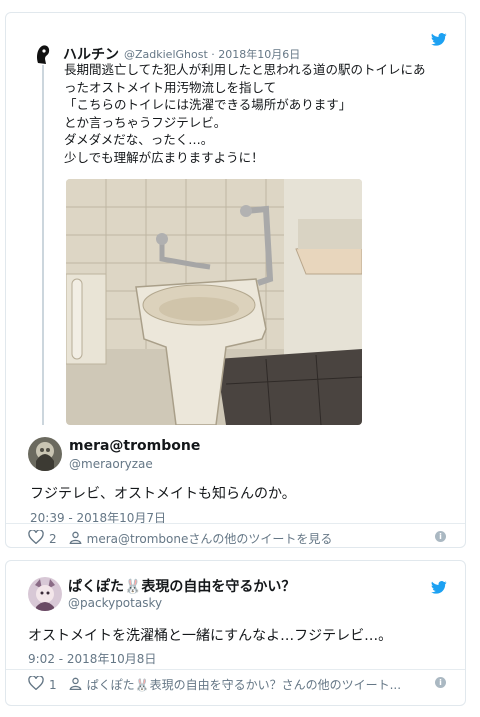 This screenshot has height=717, width=480. What do you see at coordinates (53, 539) in the screenshot?
I see `like-count: 2` at bounding box center [53, 539].